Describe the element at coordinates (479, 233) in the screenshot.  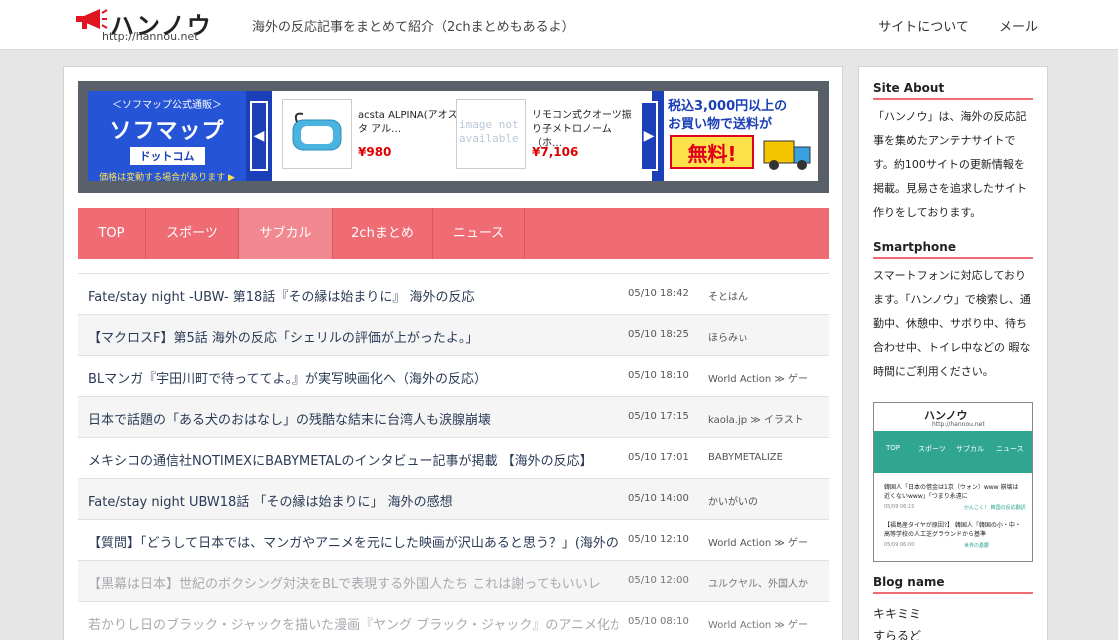
I see `tab-news: ニュース` at that location.